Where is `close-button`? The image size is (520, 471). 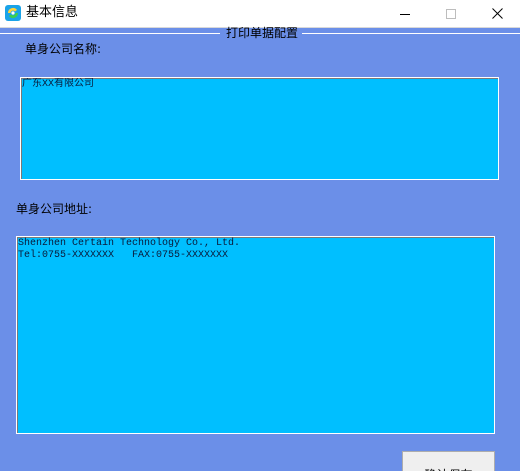
close-button is located at coordinates (497, 13).